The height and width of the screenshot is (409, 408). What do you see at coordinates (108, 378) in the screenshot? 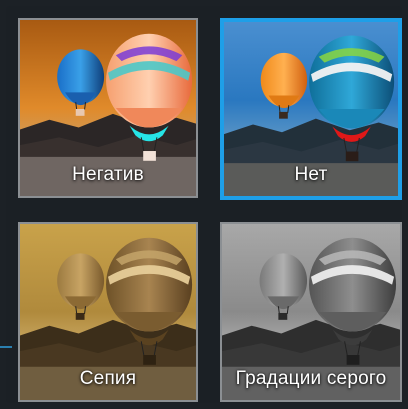
I see `filter-label: Сепия` at bounding box center [108, 378].